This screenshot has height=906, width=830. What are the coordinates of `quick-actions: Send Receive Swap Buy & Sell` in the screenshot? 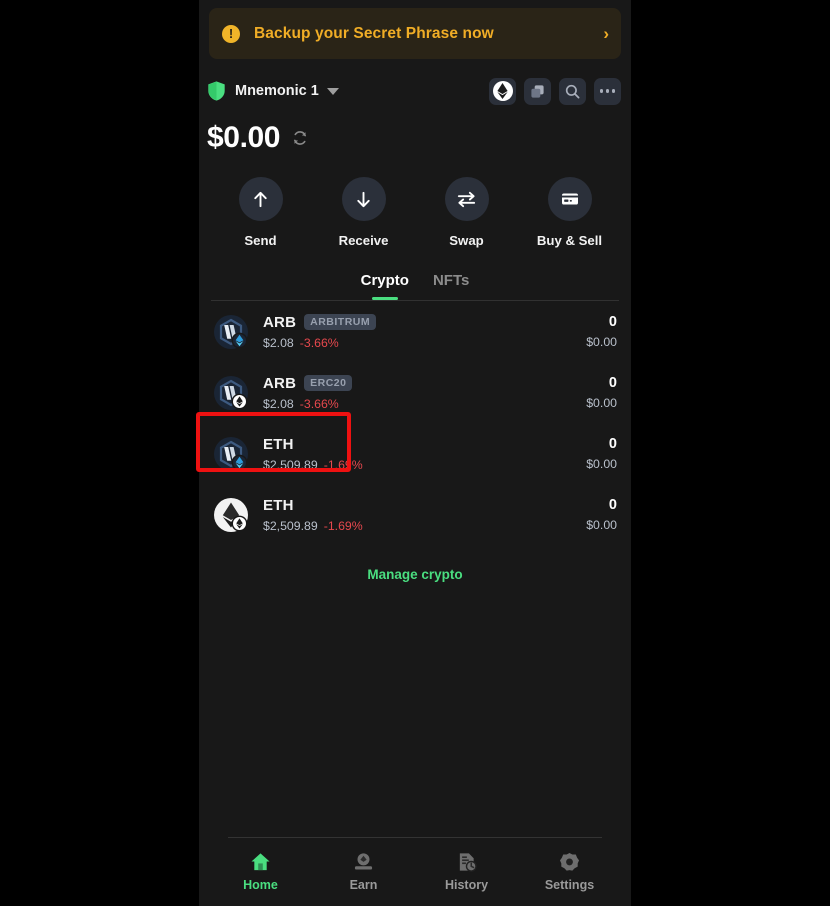 It's located at (415, 212).